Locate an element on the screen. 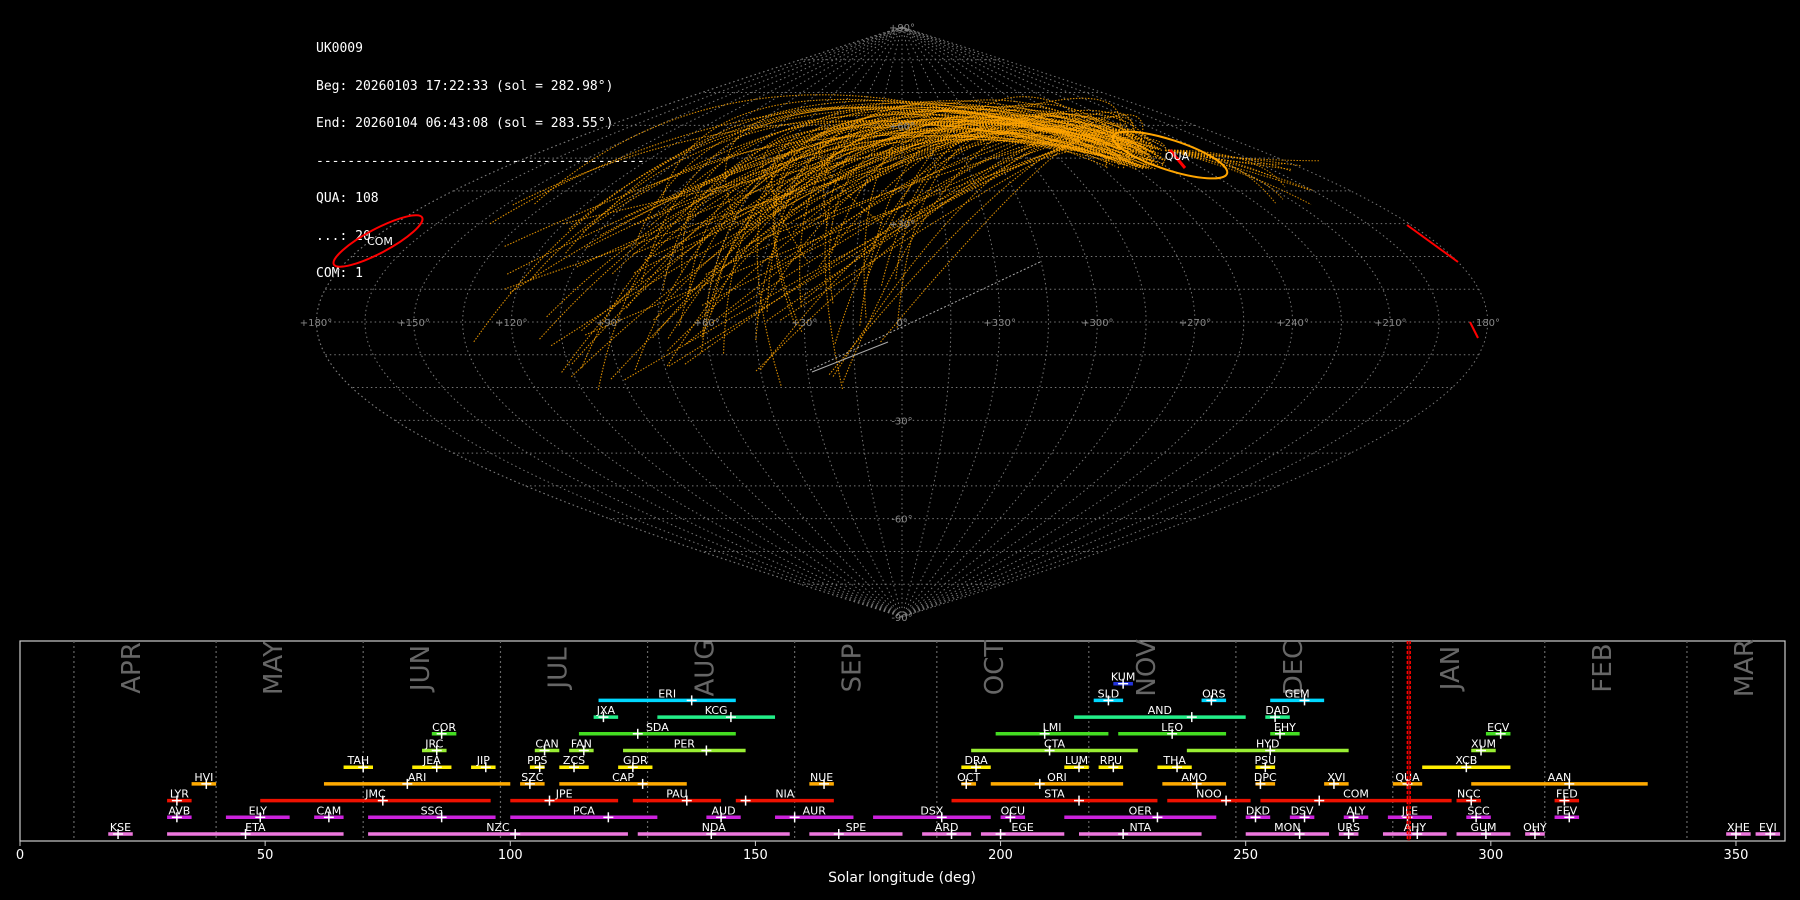 This screenshot has width=1800, height=900. shower-code-label: NIA is located at coordinates (784, 794).